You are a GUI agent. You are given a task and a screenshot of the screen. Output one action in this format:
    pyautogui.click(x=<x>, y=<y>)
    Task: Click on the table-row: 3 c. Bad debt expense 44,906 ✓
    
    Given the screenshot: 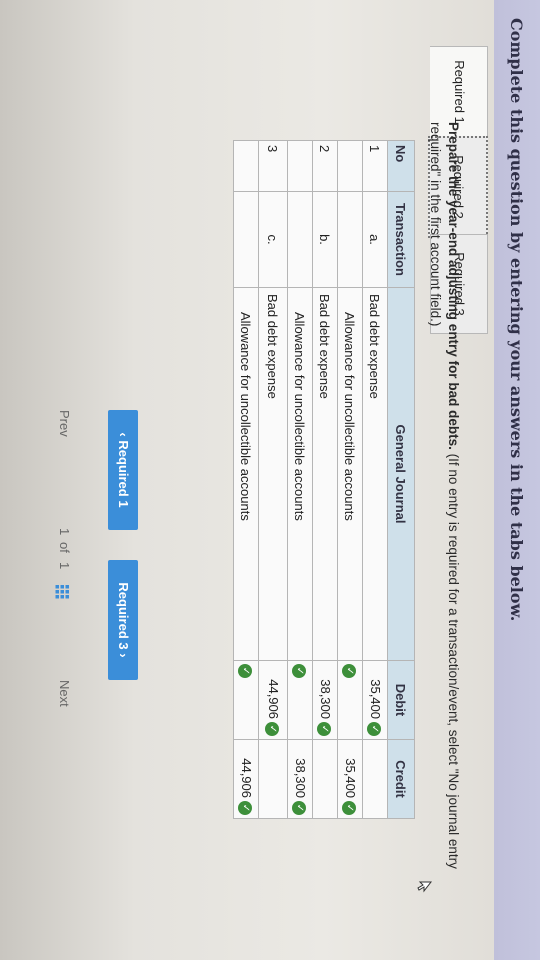 What is the action you would take?
    pyautogui.click(x=273, y=479)
    